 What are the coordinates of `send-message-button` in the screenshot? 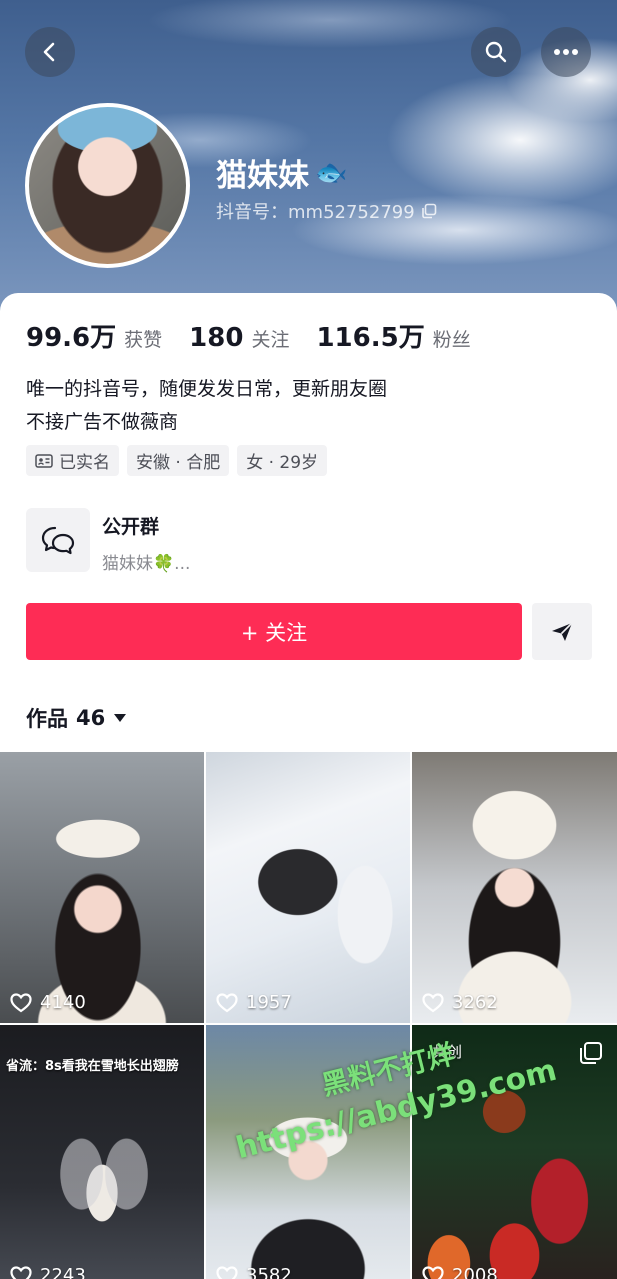 It's located at (562, 631).